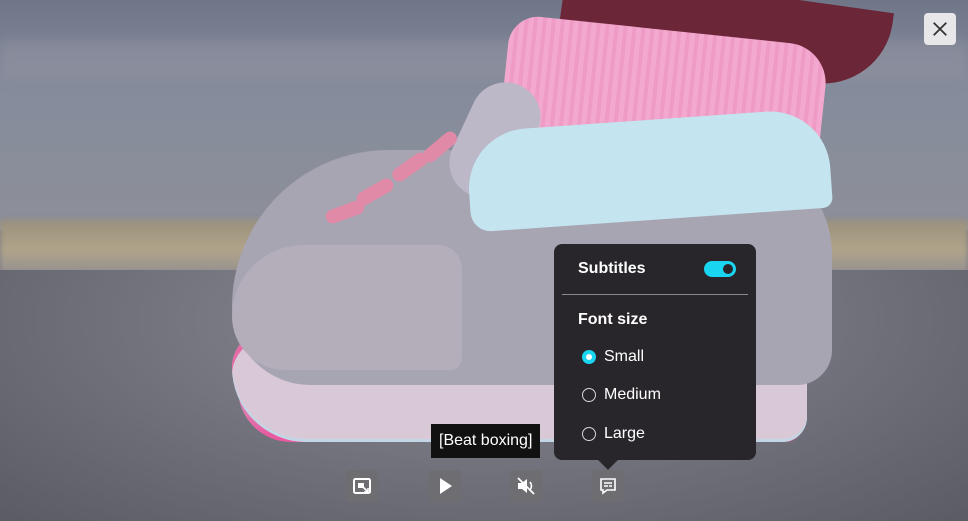  I want to click on font-size-option-medium: Medium, so click(621, 395).